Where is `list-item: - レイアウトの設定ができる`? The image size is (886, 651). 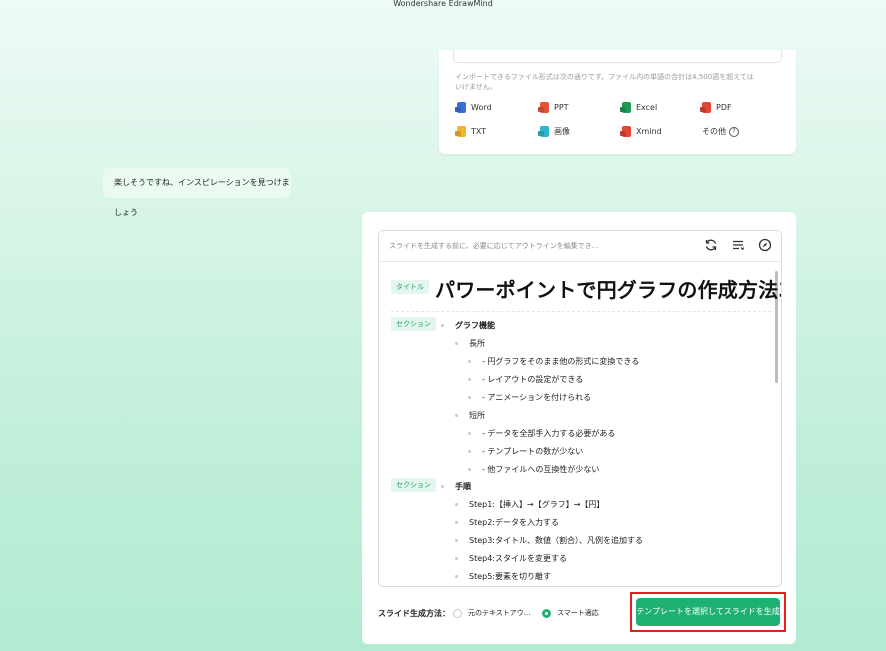 list-item: - レイアウトの設定ができる is located at coordinates (525, 379).